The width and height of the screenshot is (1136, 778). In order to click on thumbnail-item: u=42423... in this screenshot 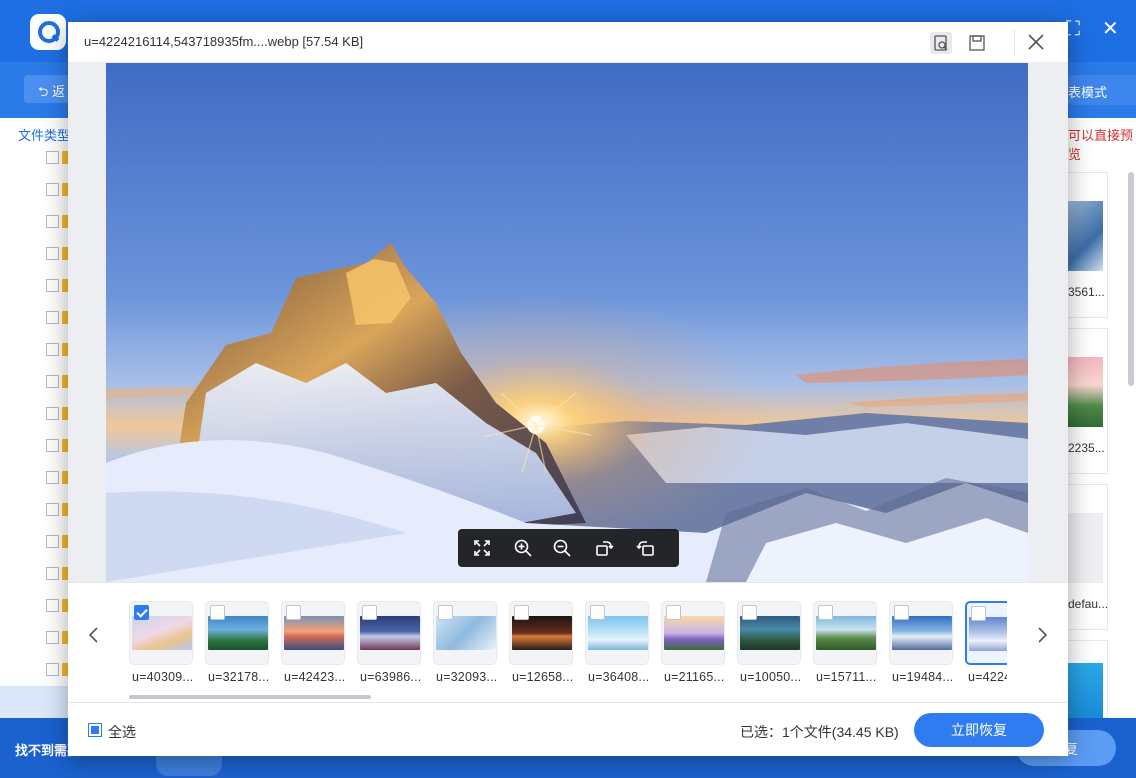, I will do `click(313, 645)`.